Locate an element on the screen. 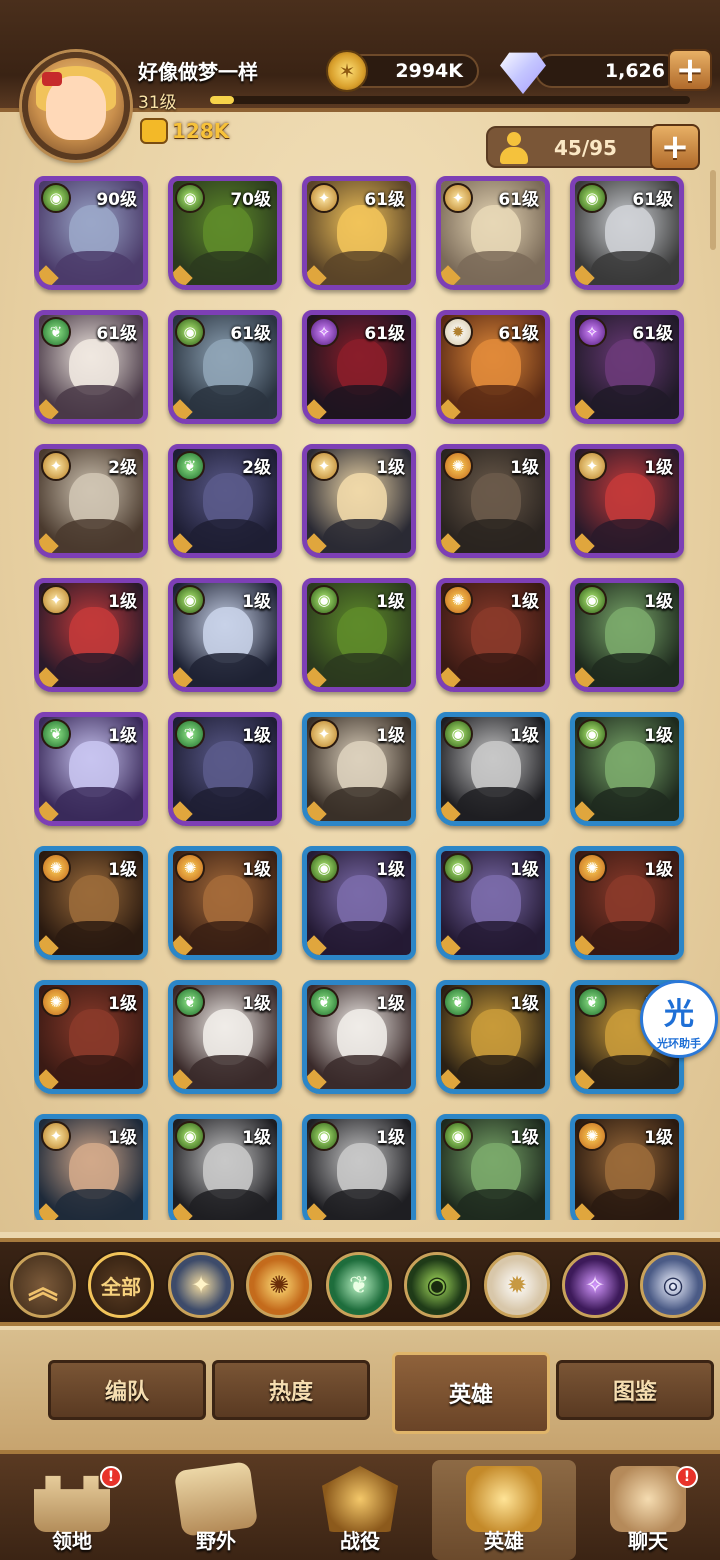 This screenshot has width=720, height=1560. tab-1: 热度 is located at coordinates (291, 1390).